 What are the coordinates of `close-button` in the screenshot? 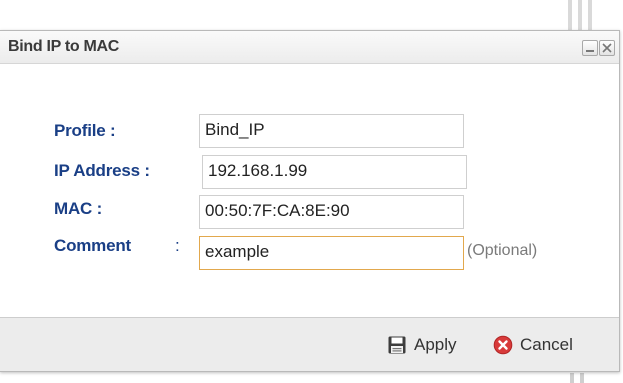 It's located at (607, 48).